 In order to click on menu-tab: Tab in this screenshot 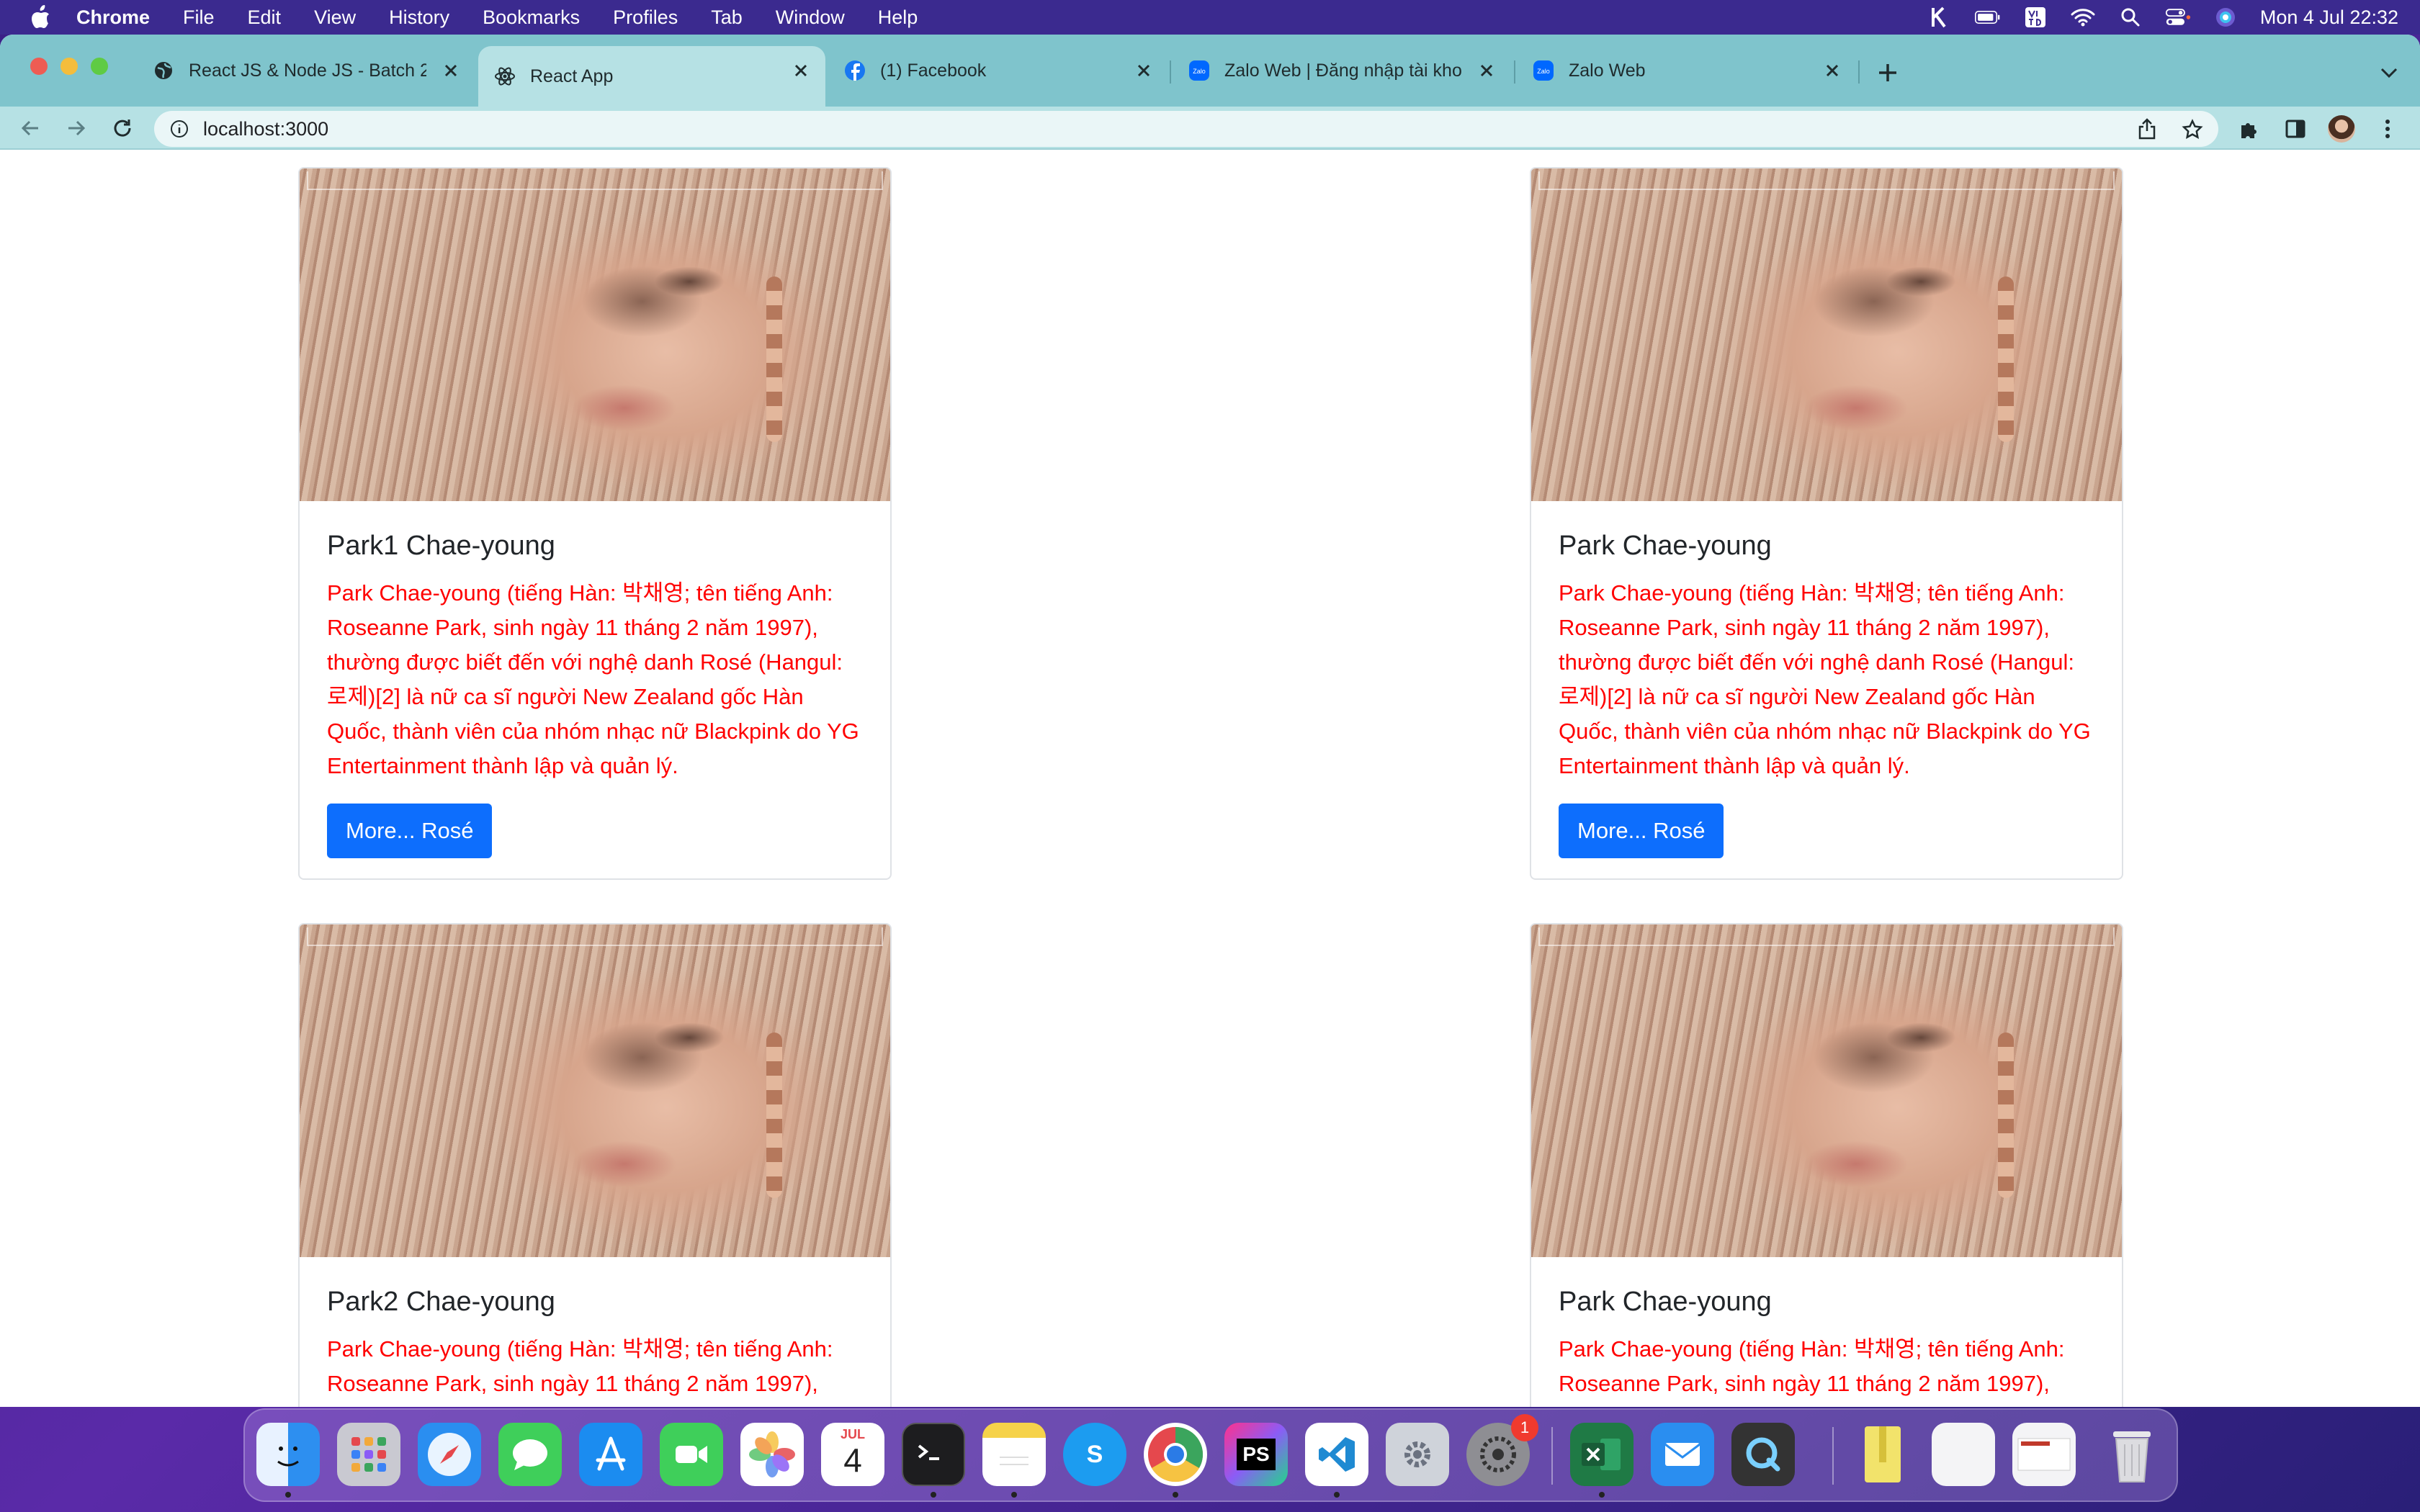, I will do `click(727, 17)`.